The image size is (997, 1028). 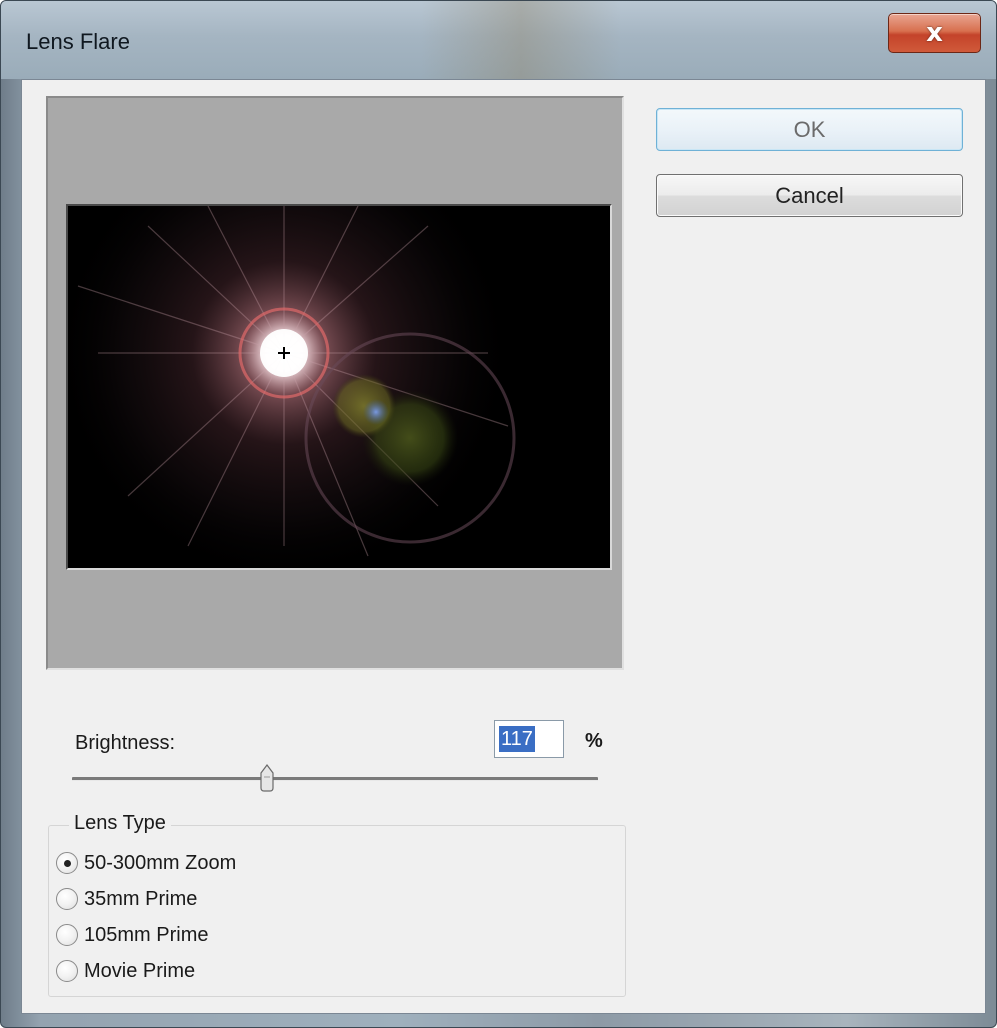 I want to click on radio-selected-dot, so click(x=67, y=863).